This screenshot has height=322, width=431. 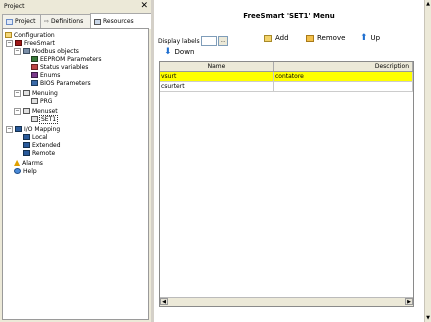 What do you see at coordinates (40, 137) in the screenshot?
I see `tree-item-label: Local` at bounding box center [40, 137].